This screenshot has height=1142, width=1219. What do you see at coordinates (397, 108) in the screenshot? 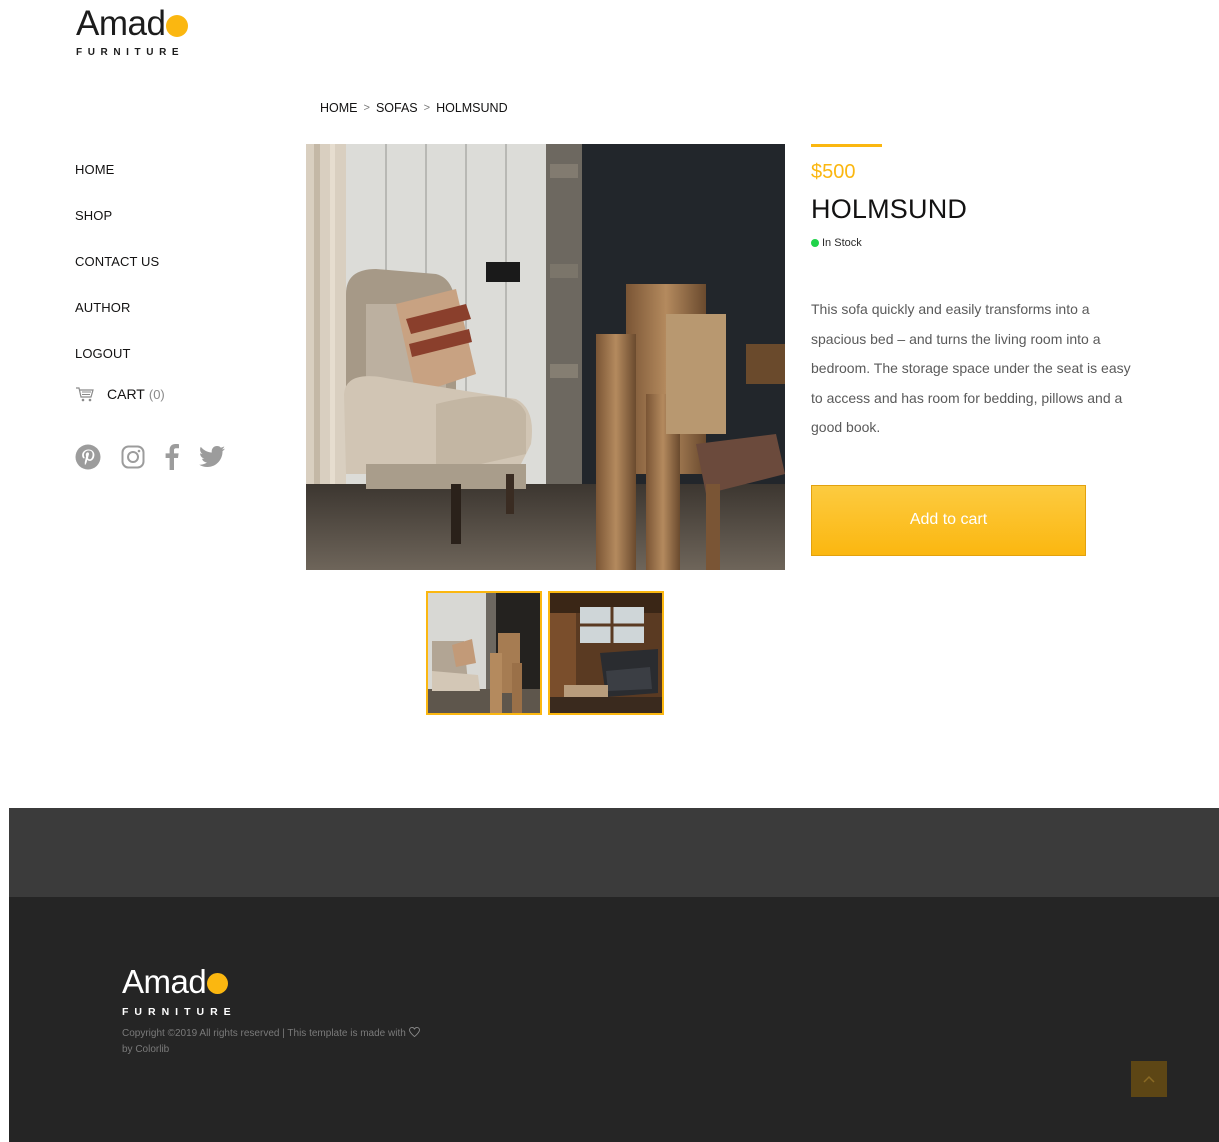
I see `breadcrumb-sofas: SOFAS` at bounding box center [397, 108].